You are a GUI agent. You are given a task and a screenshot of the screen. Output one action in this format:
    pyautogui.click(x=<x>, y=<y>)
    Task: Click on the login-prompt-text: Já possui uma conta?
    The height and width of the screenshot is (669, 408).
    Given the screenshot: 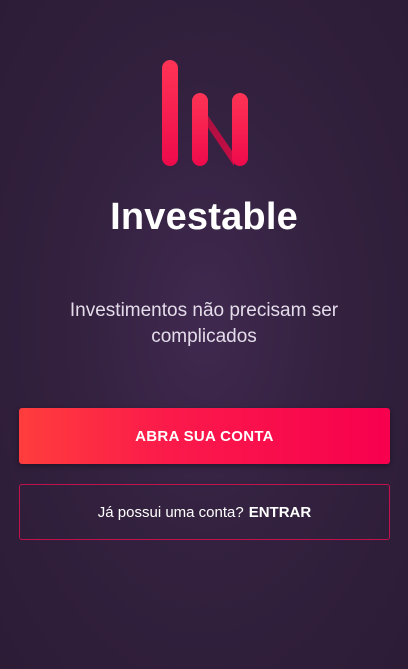 What is the action you would take?
    pyautogui.click(x=170, y=512)
    